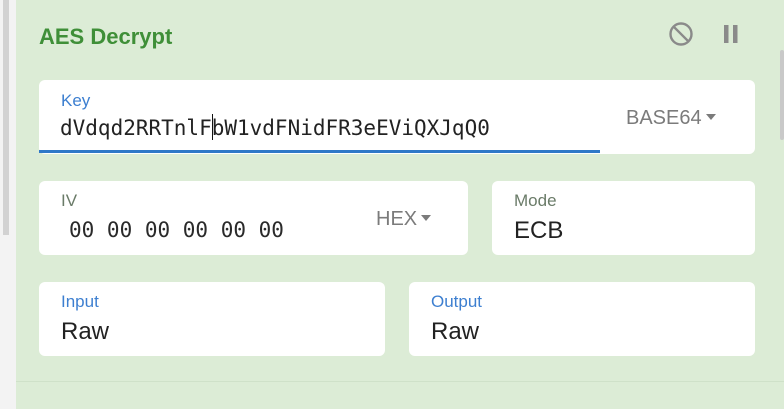 This screenshot has height=409, width=784. I want to click on input-label: Input, so click(80, 301).